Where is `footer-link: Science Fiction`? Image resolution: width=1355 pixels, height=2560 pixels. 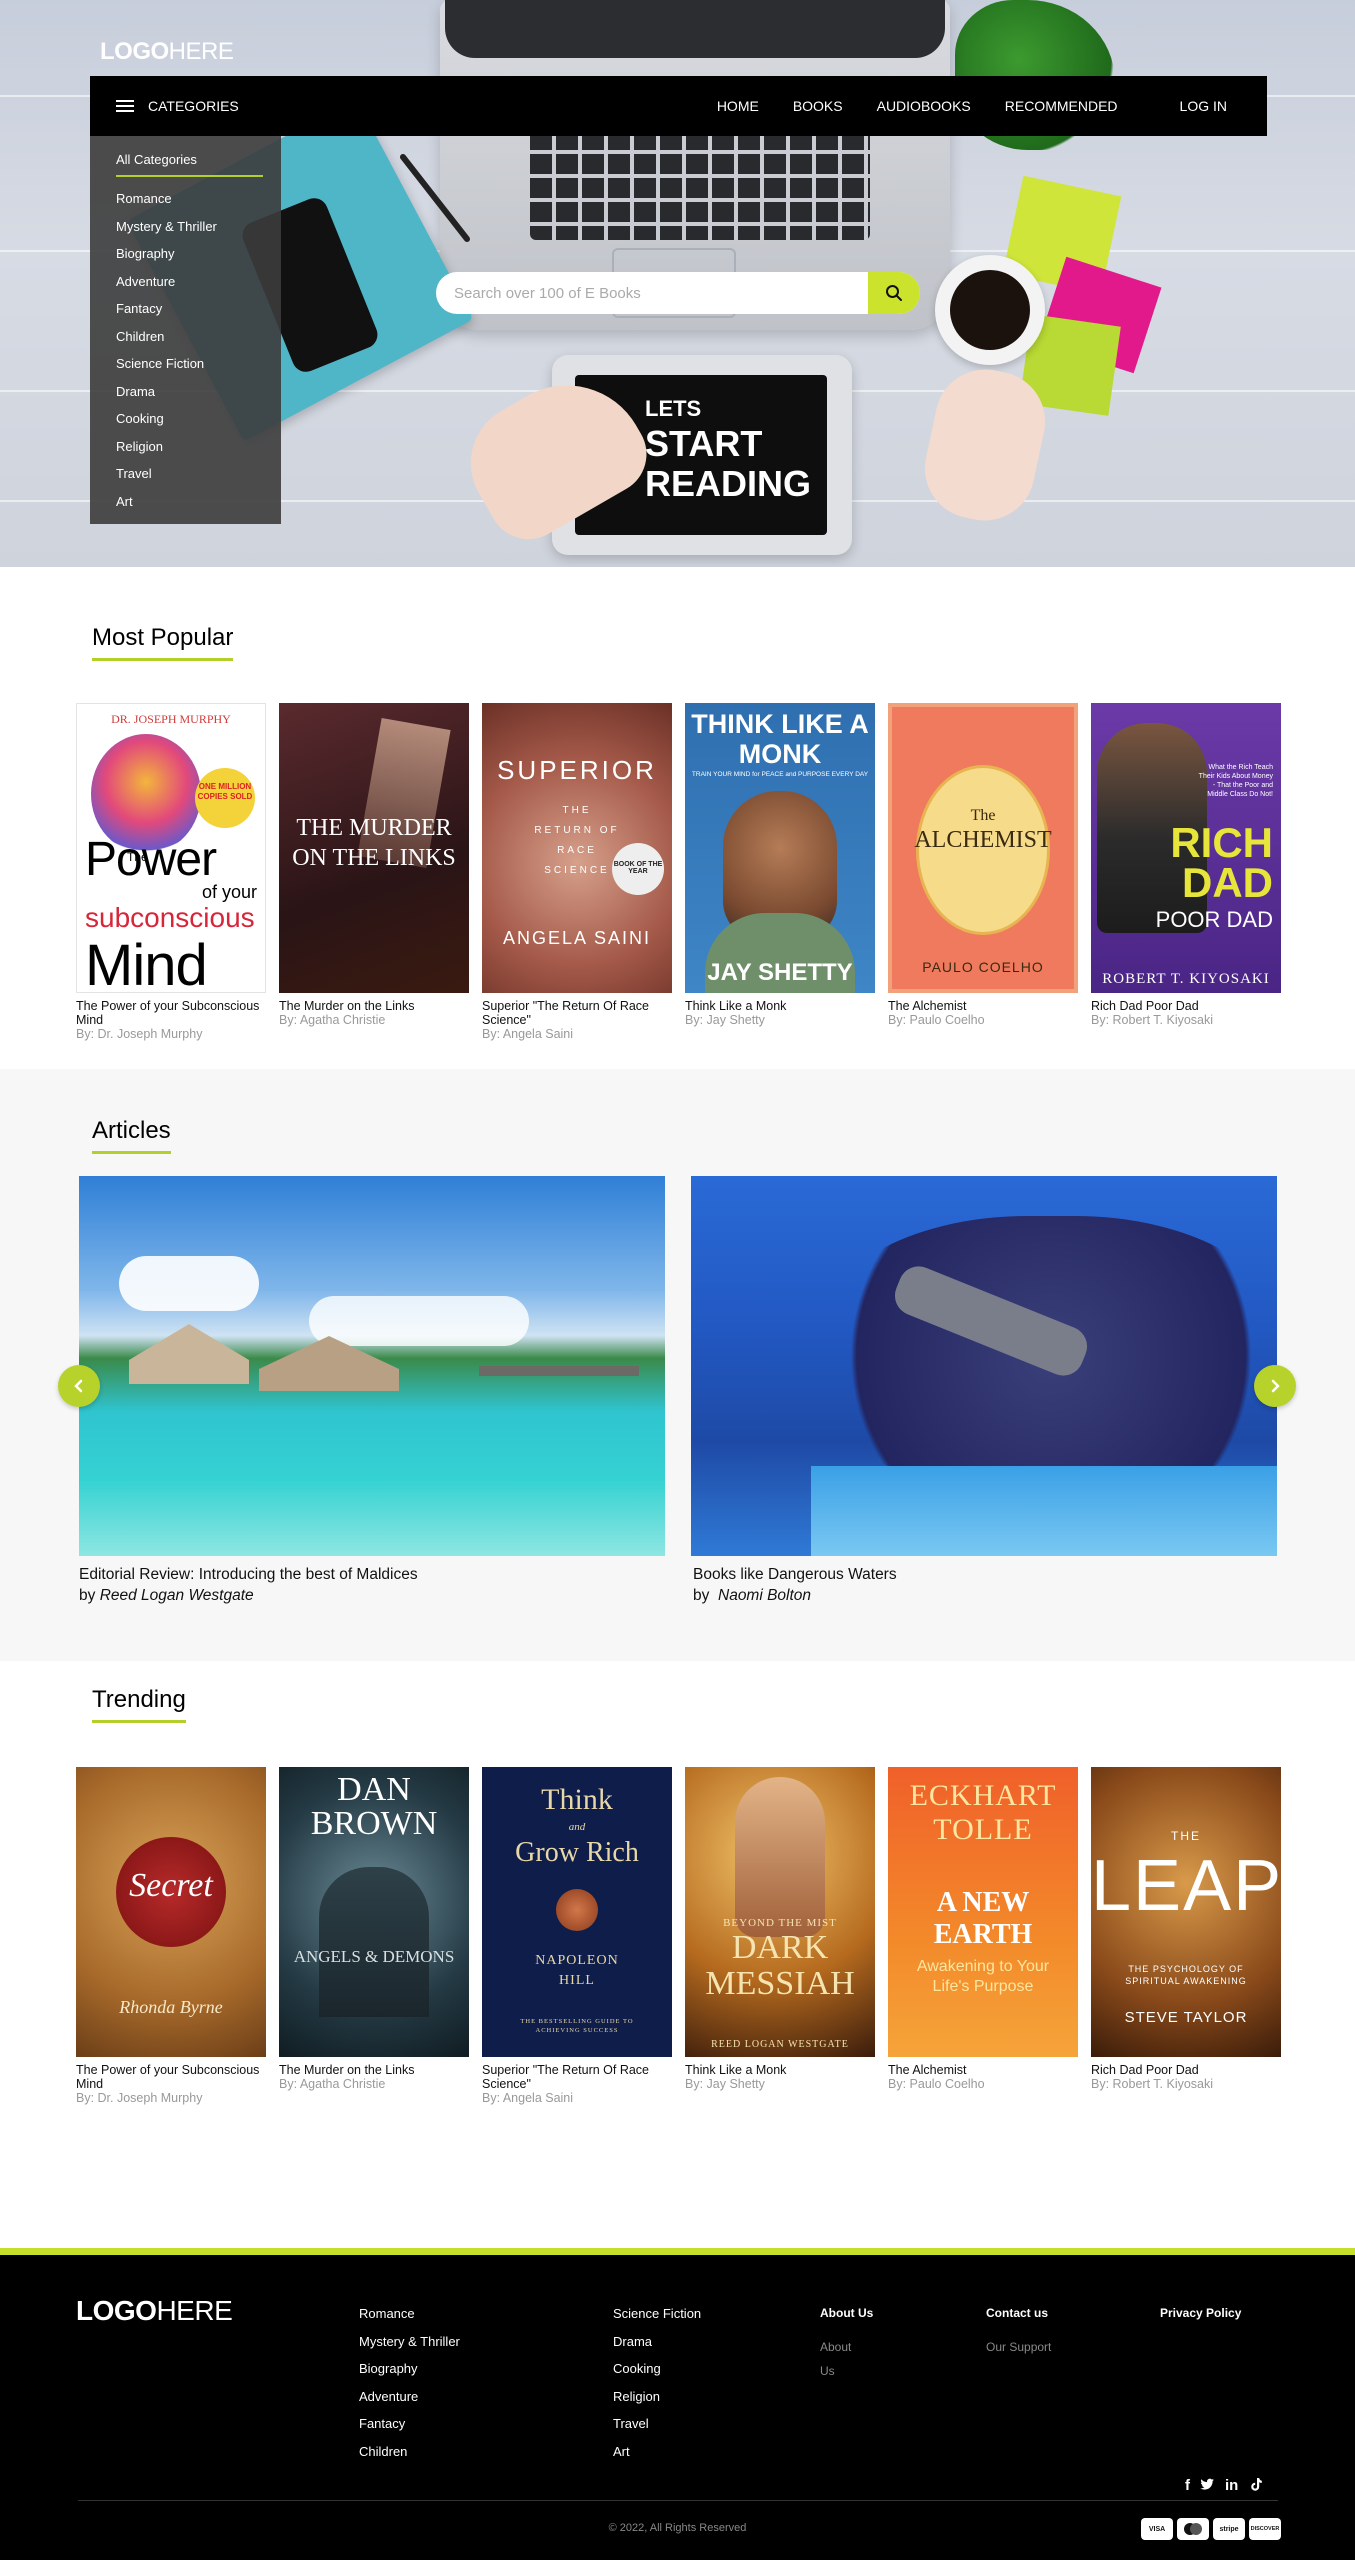 footer-link: Science Fiction is located at coordinates (657, 2320).